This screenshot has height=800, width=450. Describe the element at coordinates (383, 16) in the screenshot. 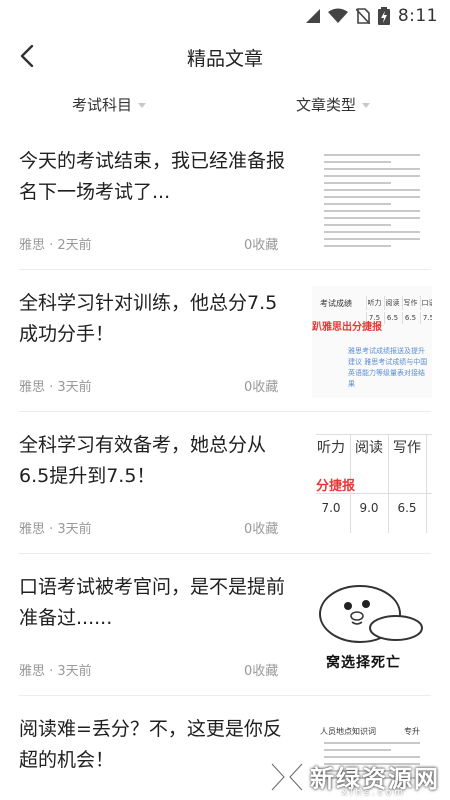

I see `battery-charging-icon` at that location.